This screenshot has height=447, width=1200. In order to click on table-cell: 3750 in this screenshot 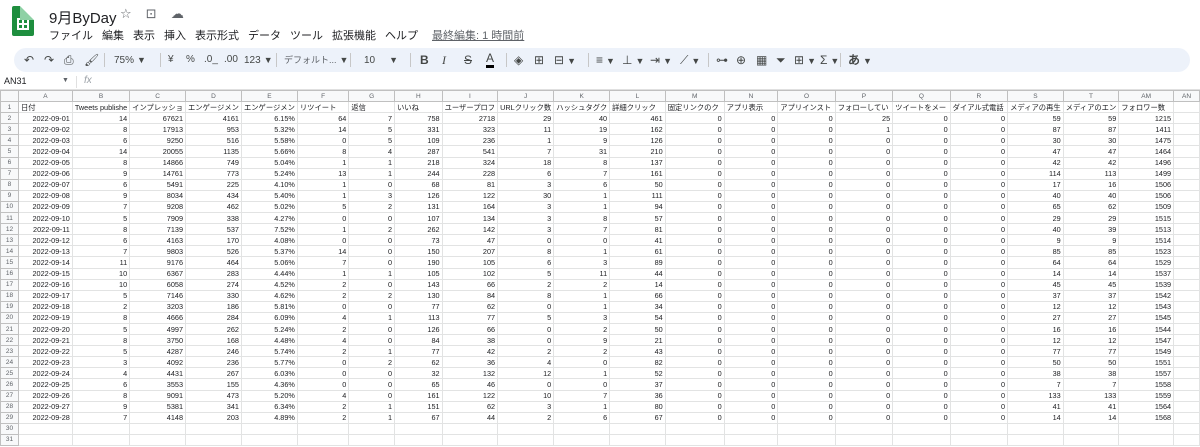, I will do `click(158, 340)`.